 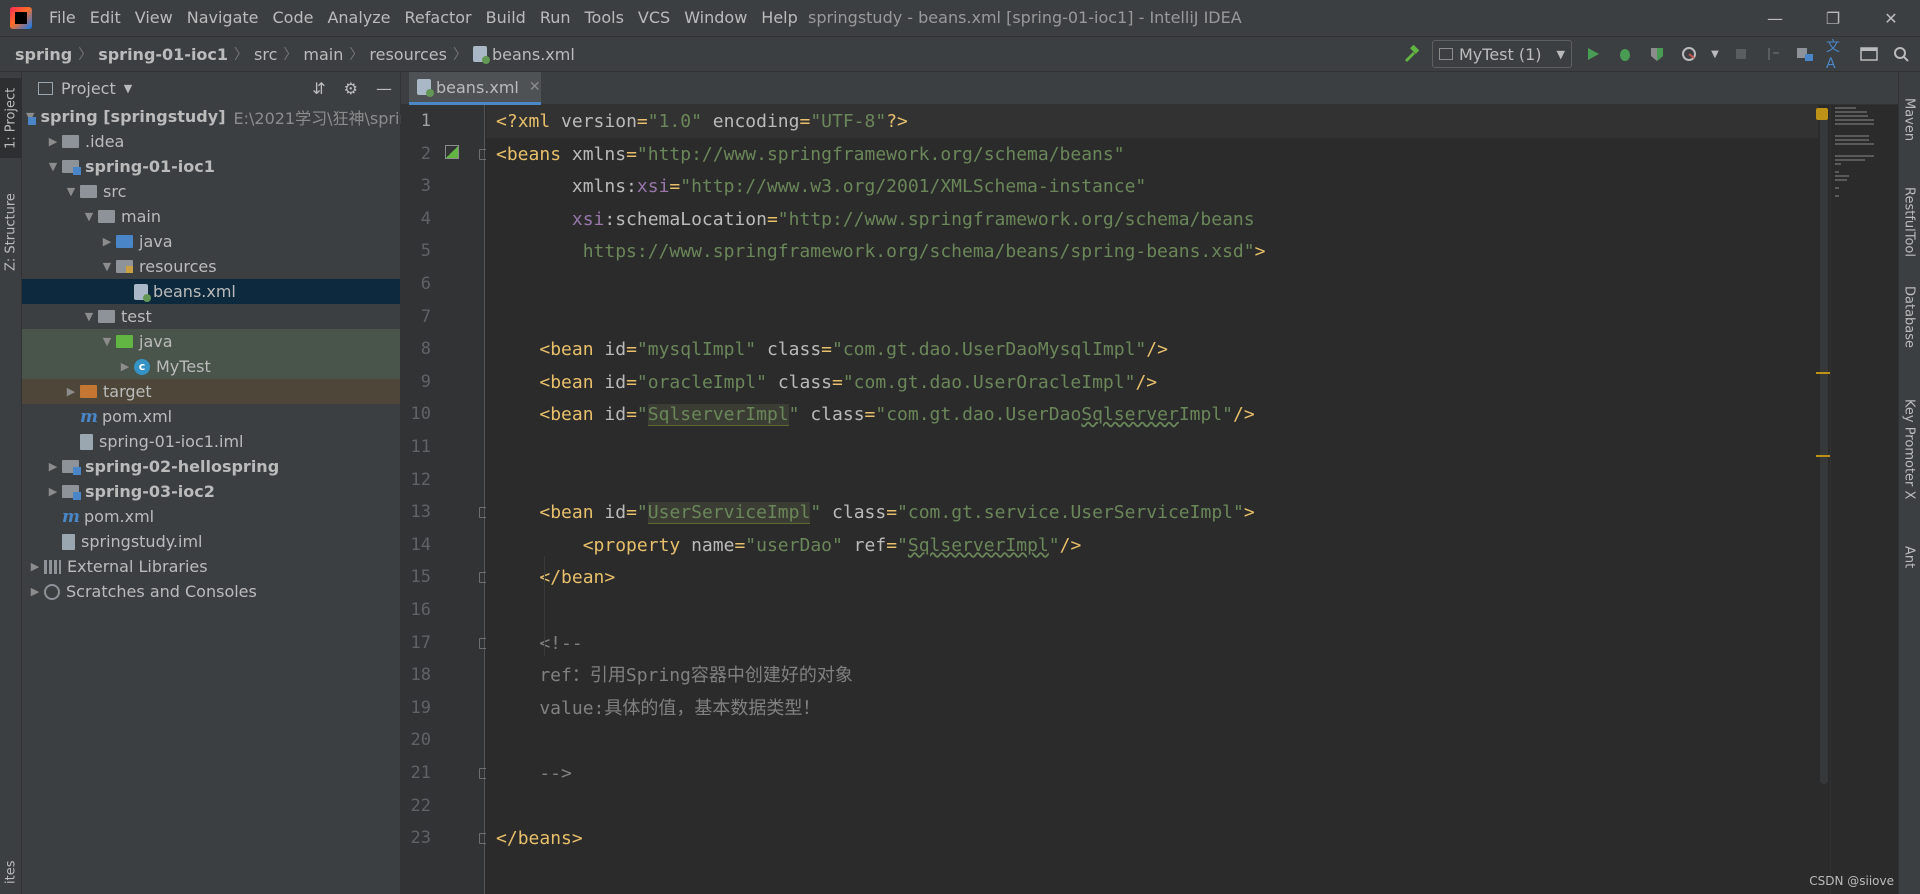 I want to click on menu-navigate: Navigate, so click(x=223, y=18).